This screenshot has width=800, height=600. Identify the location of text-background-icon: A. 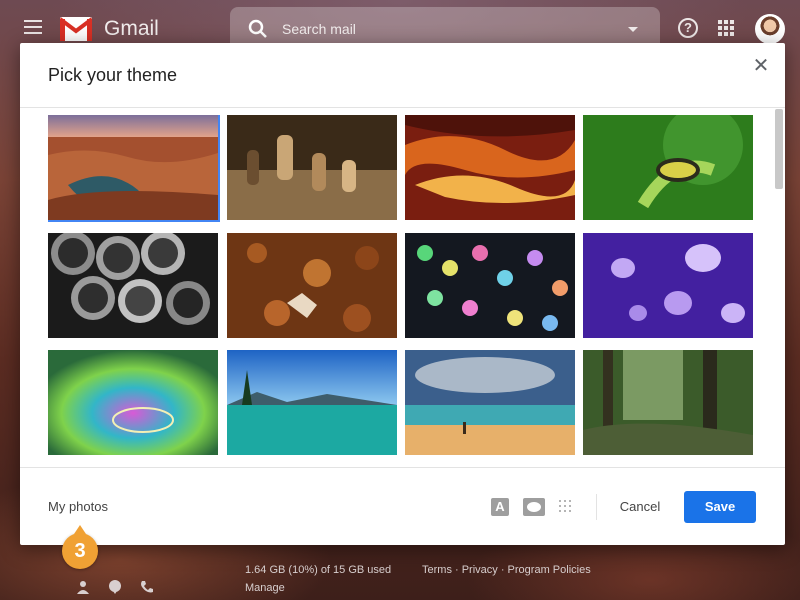
(500, 507).